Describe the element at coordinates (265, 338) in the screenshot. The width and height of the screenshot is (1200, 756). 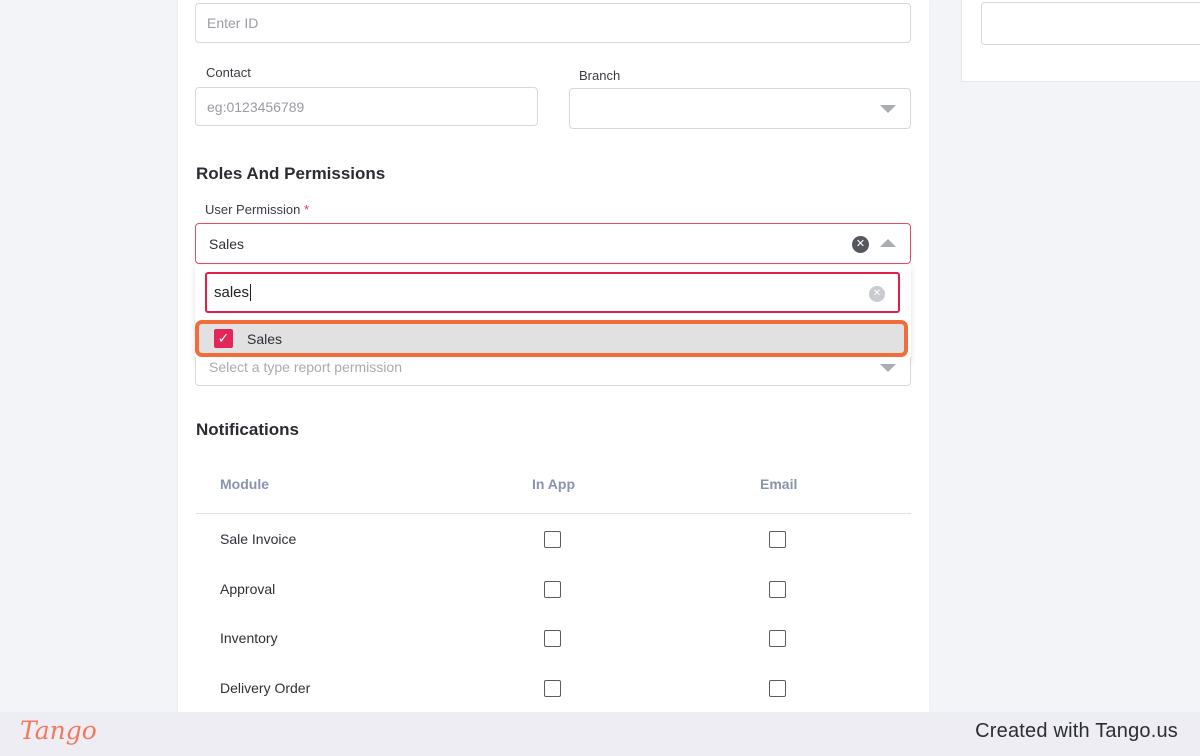
I see `option-label: Sales` at that location.